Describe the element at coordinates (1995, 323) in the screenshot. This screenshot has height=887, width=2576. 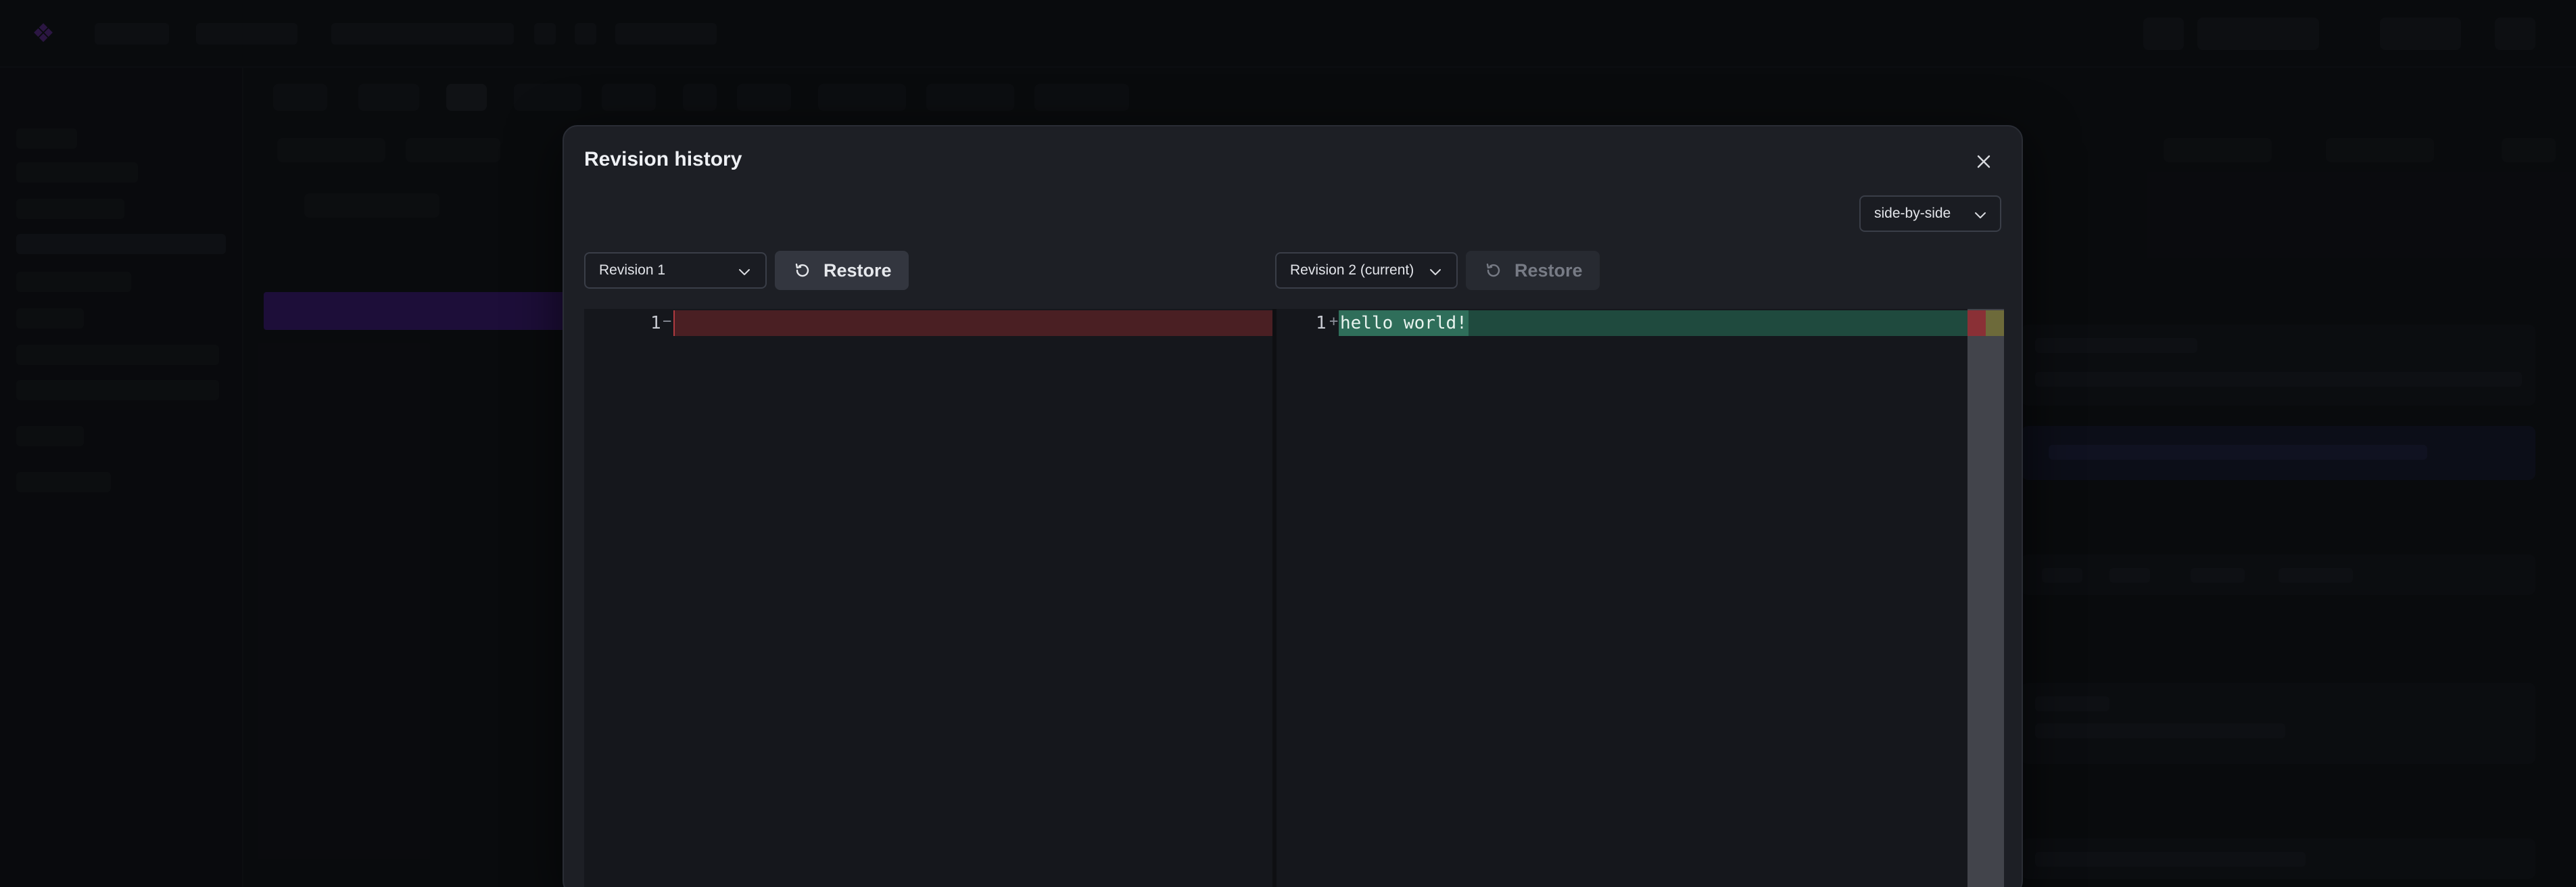
I see `overview-added-marker` at that location.